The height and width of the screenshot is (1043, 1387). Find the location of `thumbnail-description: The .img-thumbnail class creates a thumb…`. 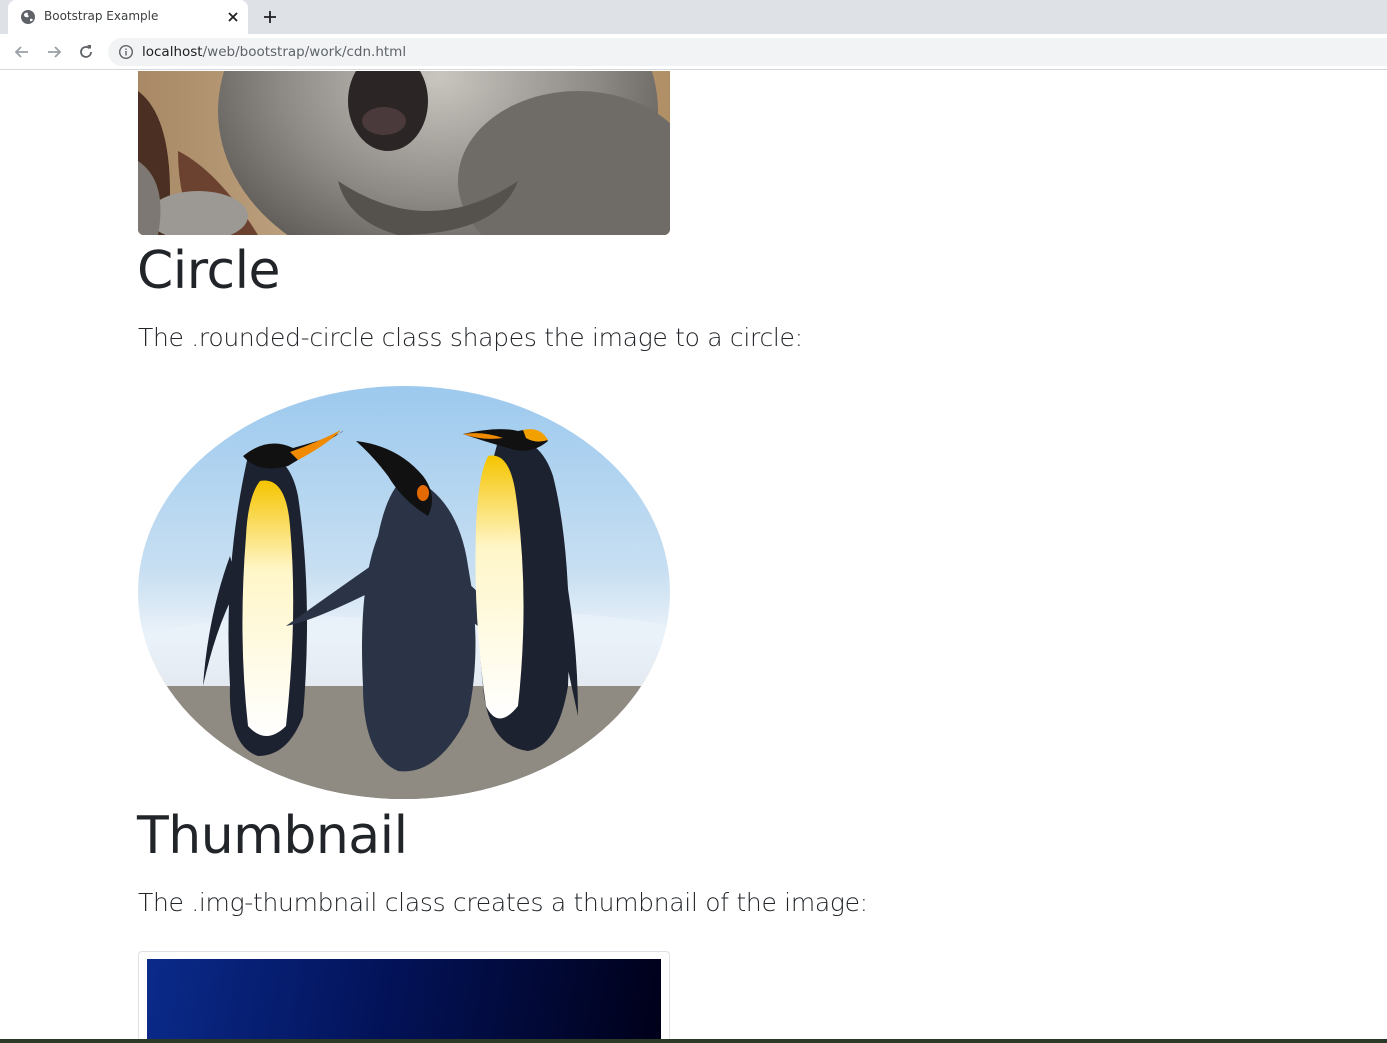

thumbnail-description: The .img-thumbnail class creates a thumb… is located at coordinates (503, 902).